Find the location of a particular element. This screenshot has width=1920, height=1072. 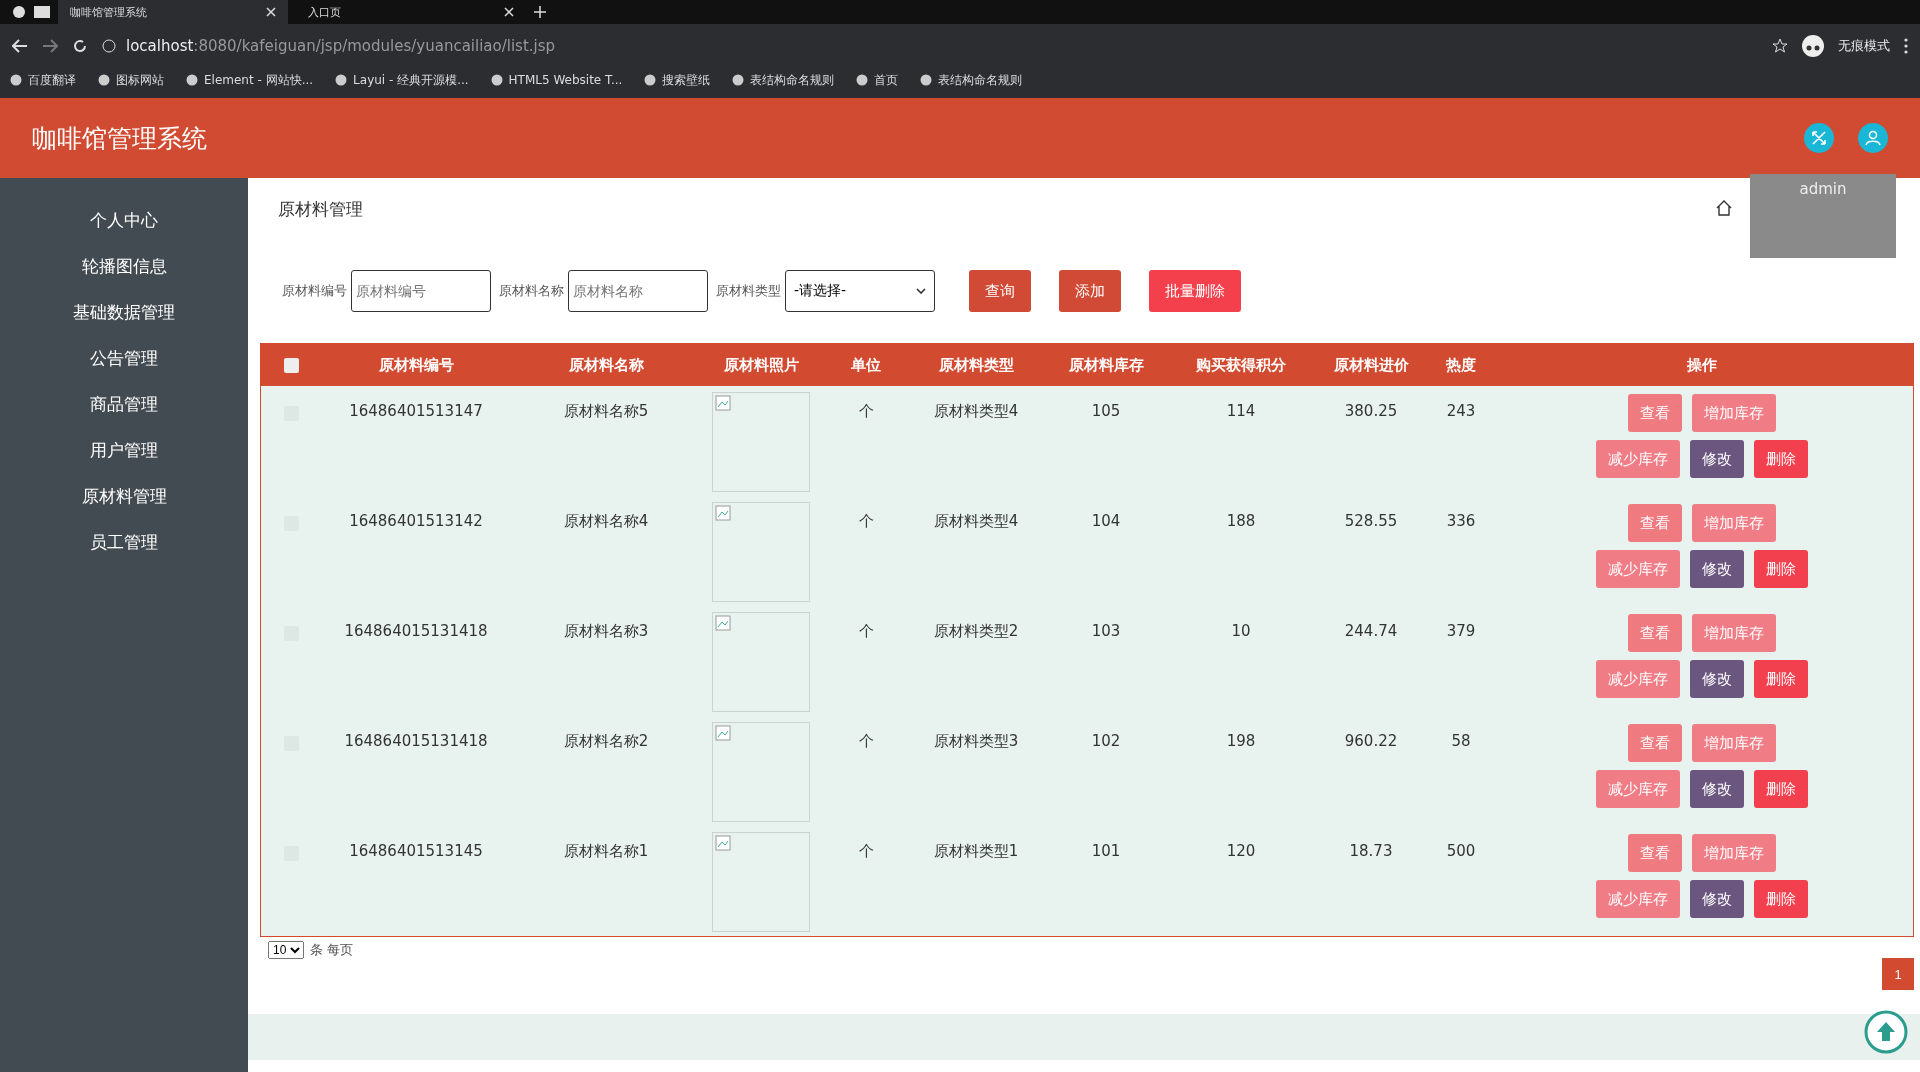

table-cell-text: 528.55 is located at coordinates (1371, 520).